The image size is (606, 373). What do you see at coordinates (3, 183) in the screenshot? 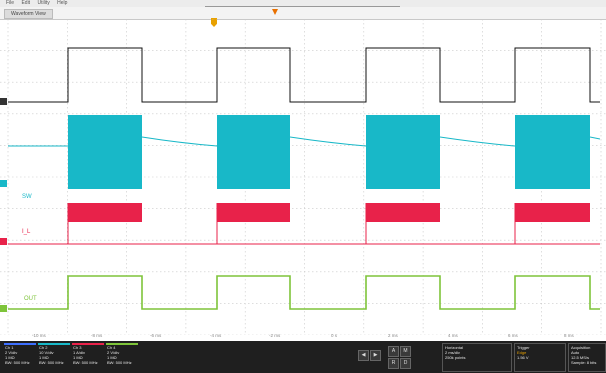
I see `ch2-ground-marker` at bounding box center [3, 183].